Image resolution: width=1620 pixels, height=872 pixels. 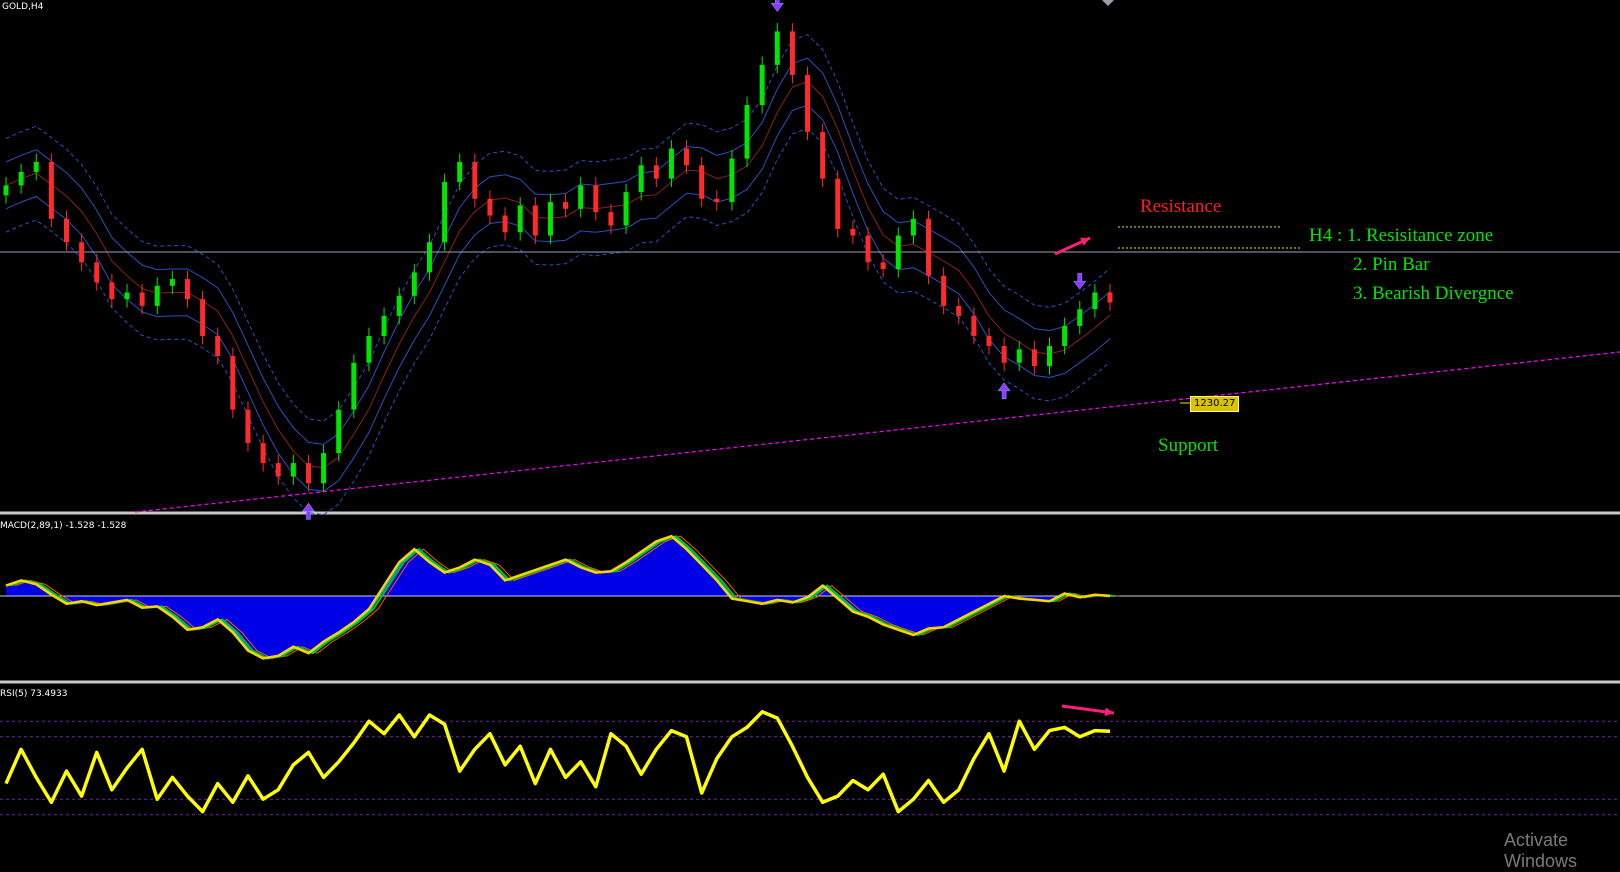 What do you see at coordinates (810, 597) in the screenshot?
I see `macd-panel` at bounding box center [810, 597].